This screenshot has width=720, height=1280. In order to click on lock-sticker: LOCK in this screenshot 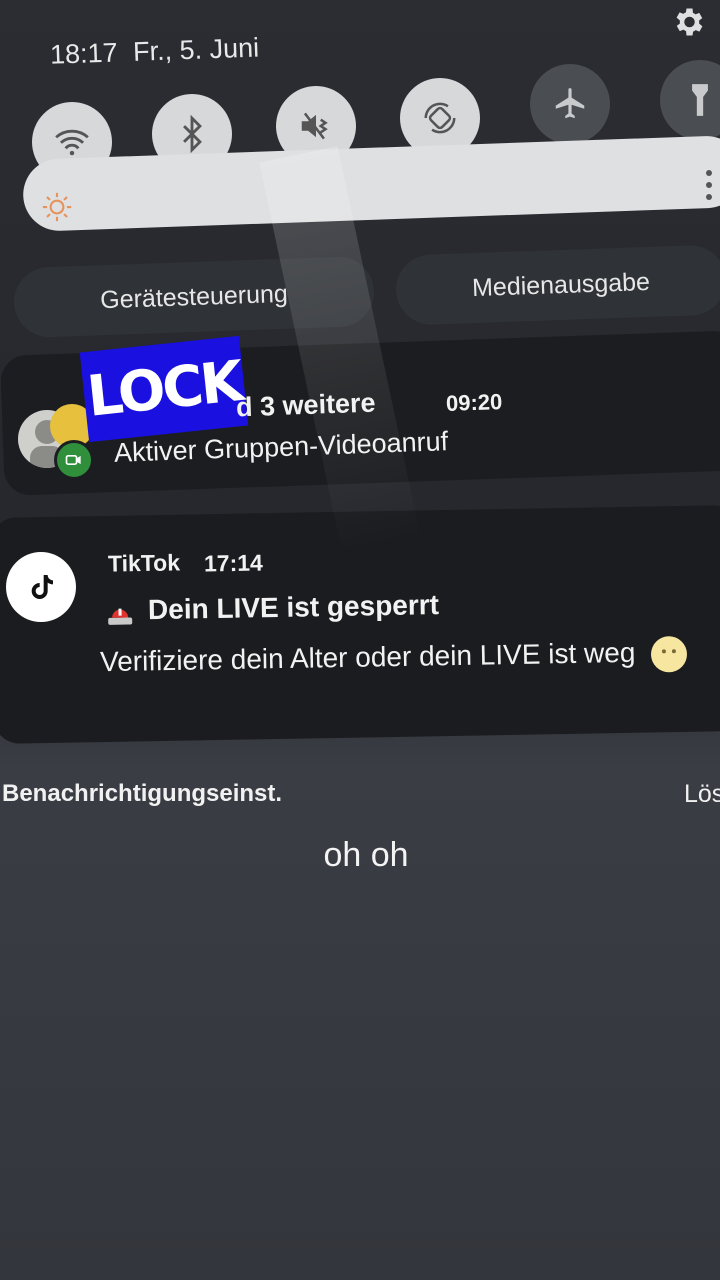, I will do `click(164, 389)`.